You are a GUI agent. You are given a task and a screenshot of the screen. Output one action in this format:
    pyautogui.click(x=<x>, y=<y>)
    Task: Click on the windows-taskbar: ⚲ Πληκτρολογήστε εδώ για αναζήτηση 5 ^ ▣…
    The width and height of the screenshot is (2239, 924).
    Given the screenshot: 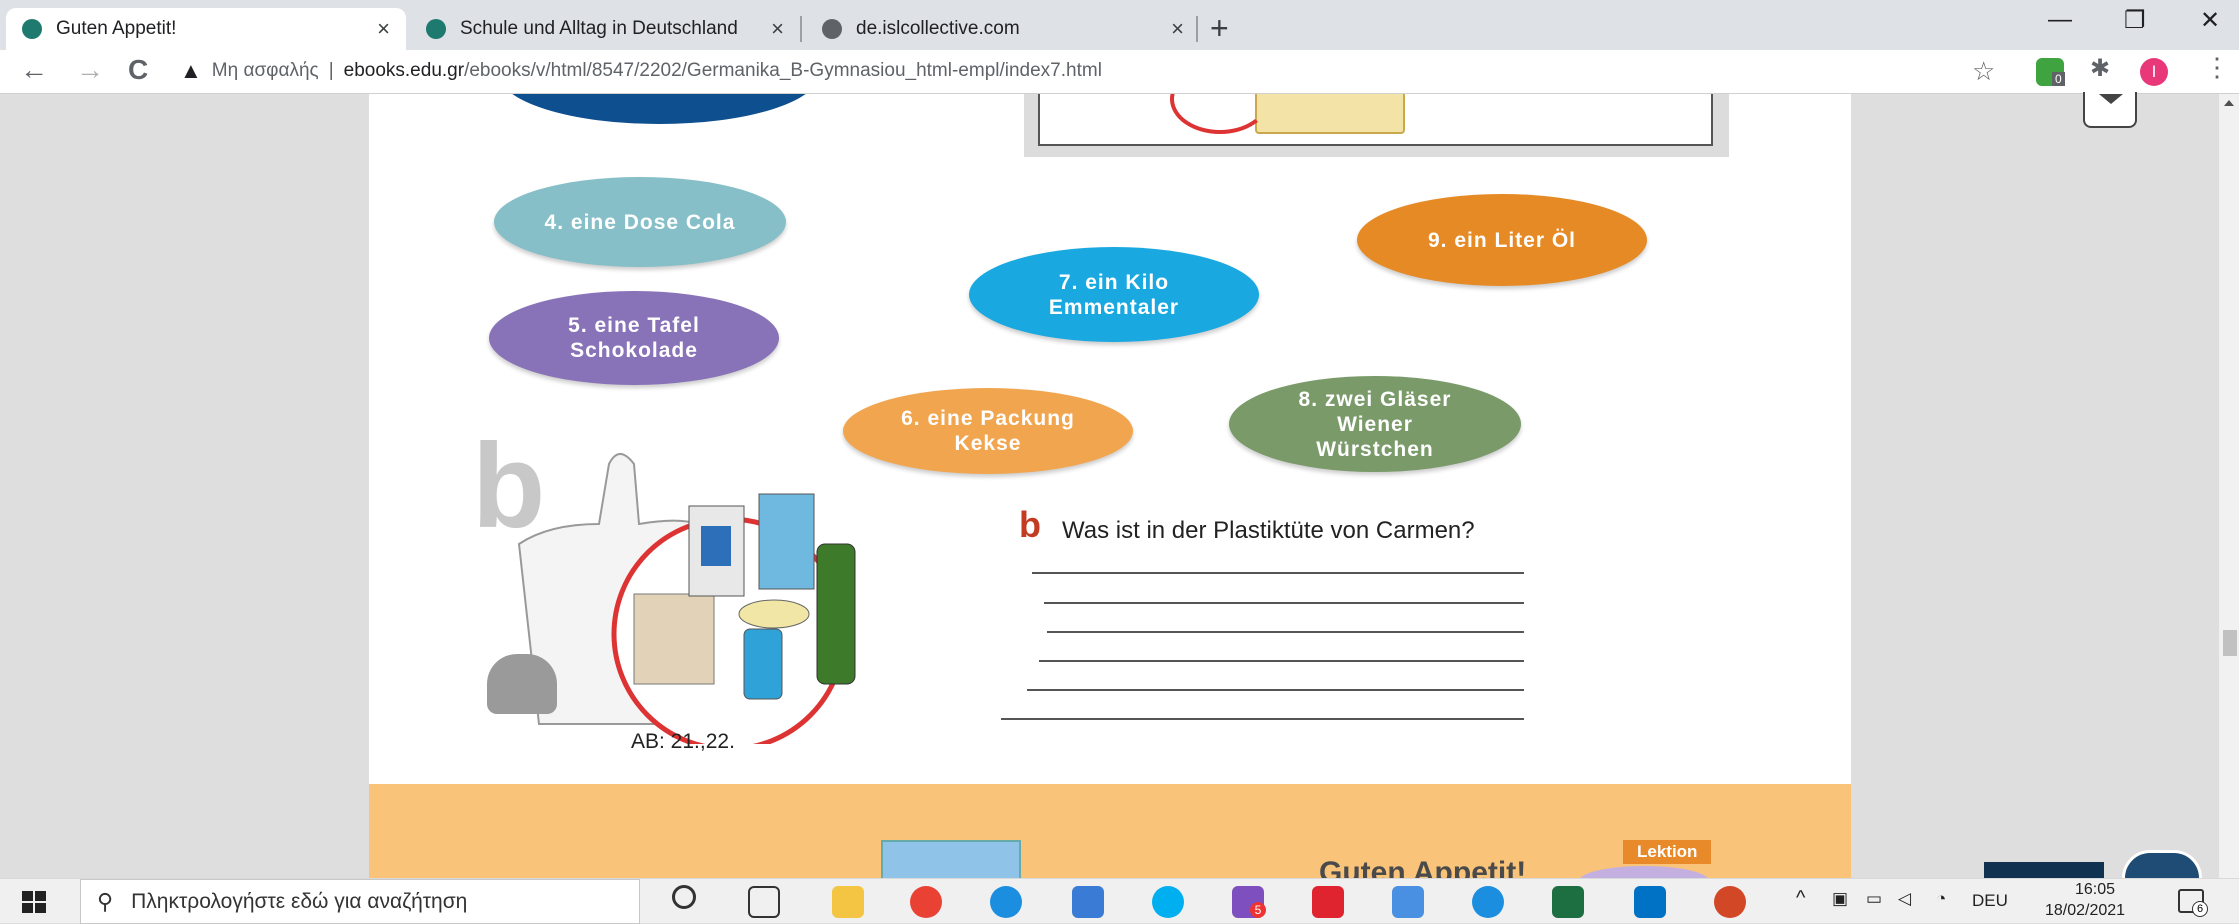 What is the action you would take?
    pyautogui.click(x=1119, y=901)
    